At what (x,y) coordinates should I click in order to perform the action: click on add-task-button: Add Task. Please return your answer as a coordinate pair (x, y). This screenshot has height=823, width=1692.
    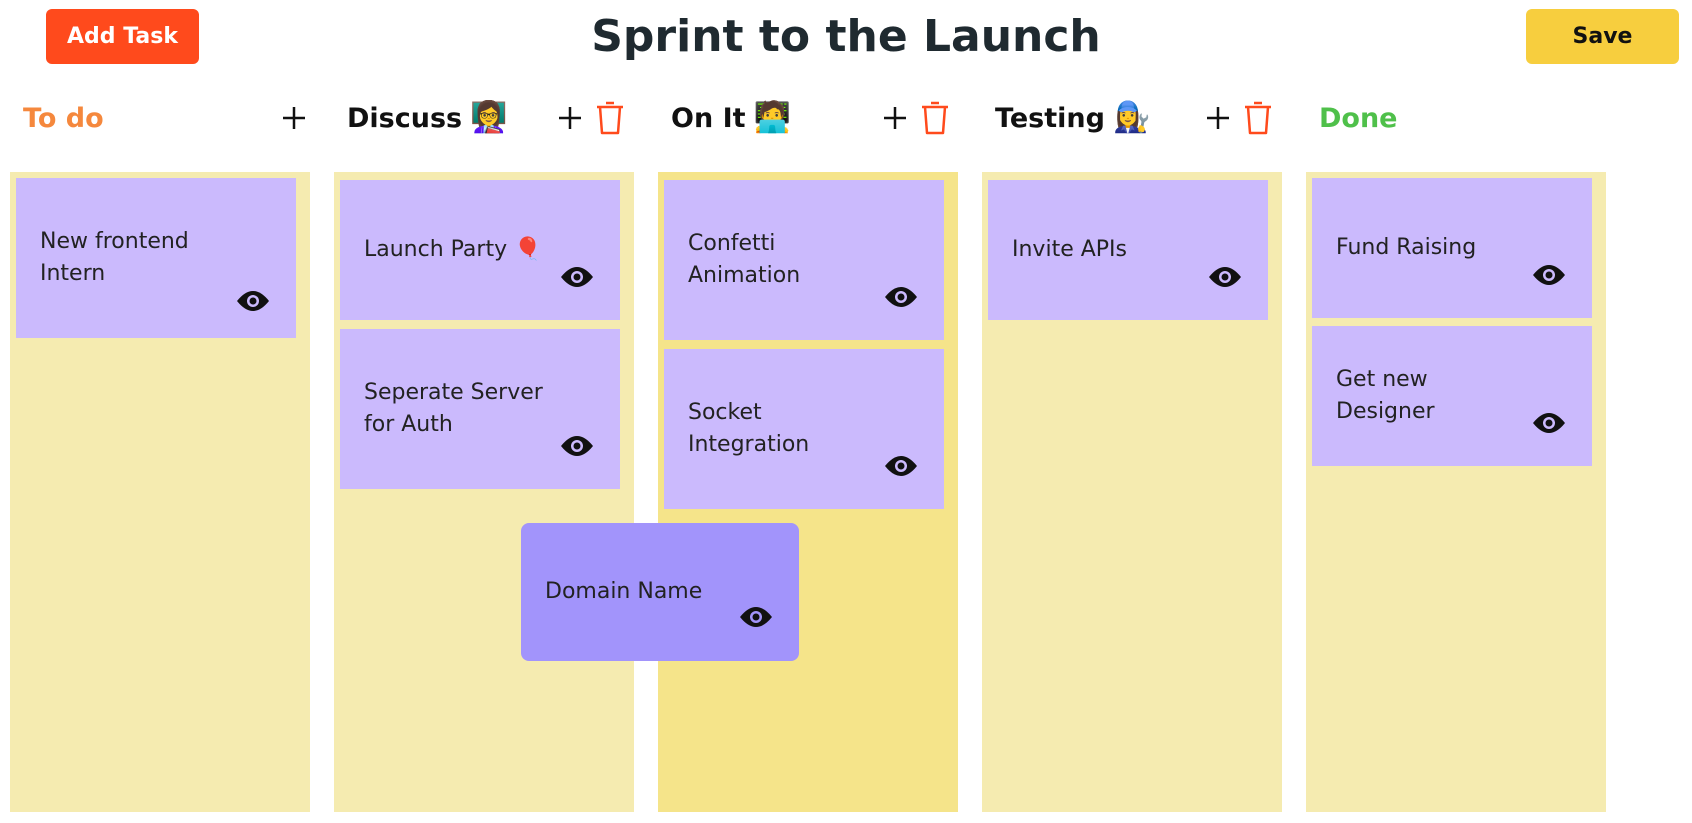
    Looking at the image, I should click on (122, 36).